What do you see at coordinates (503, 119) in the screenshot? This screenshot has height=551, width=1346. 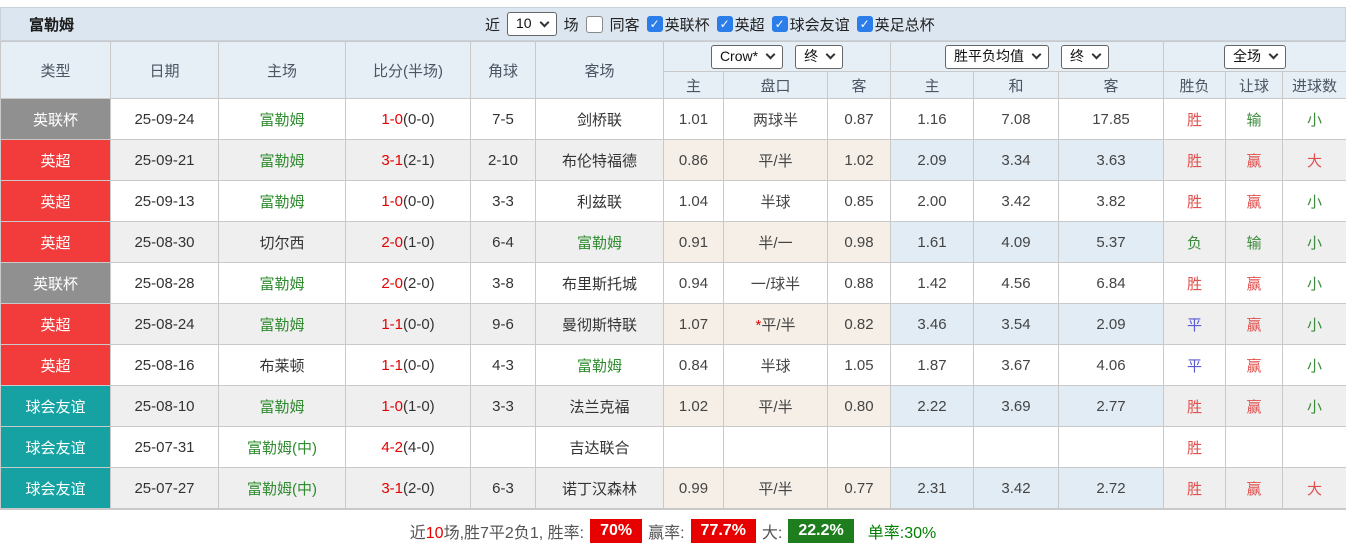 I see `corner-score: 7-5` at bounding box center [503, 119].